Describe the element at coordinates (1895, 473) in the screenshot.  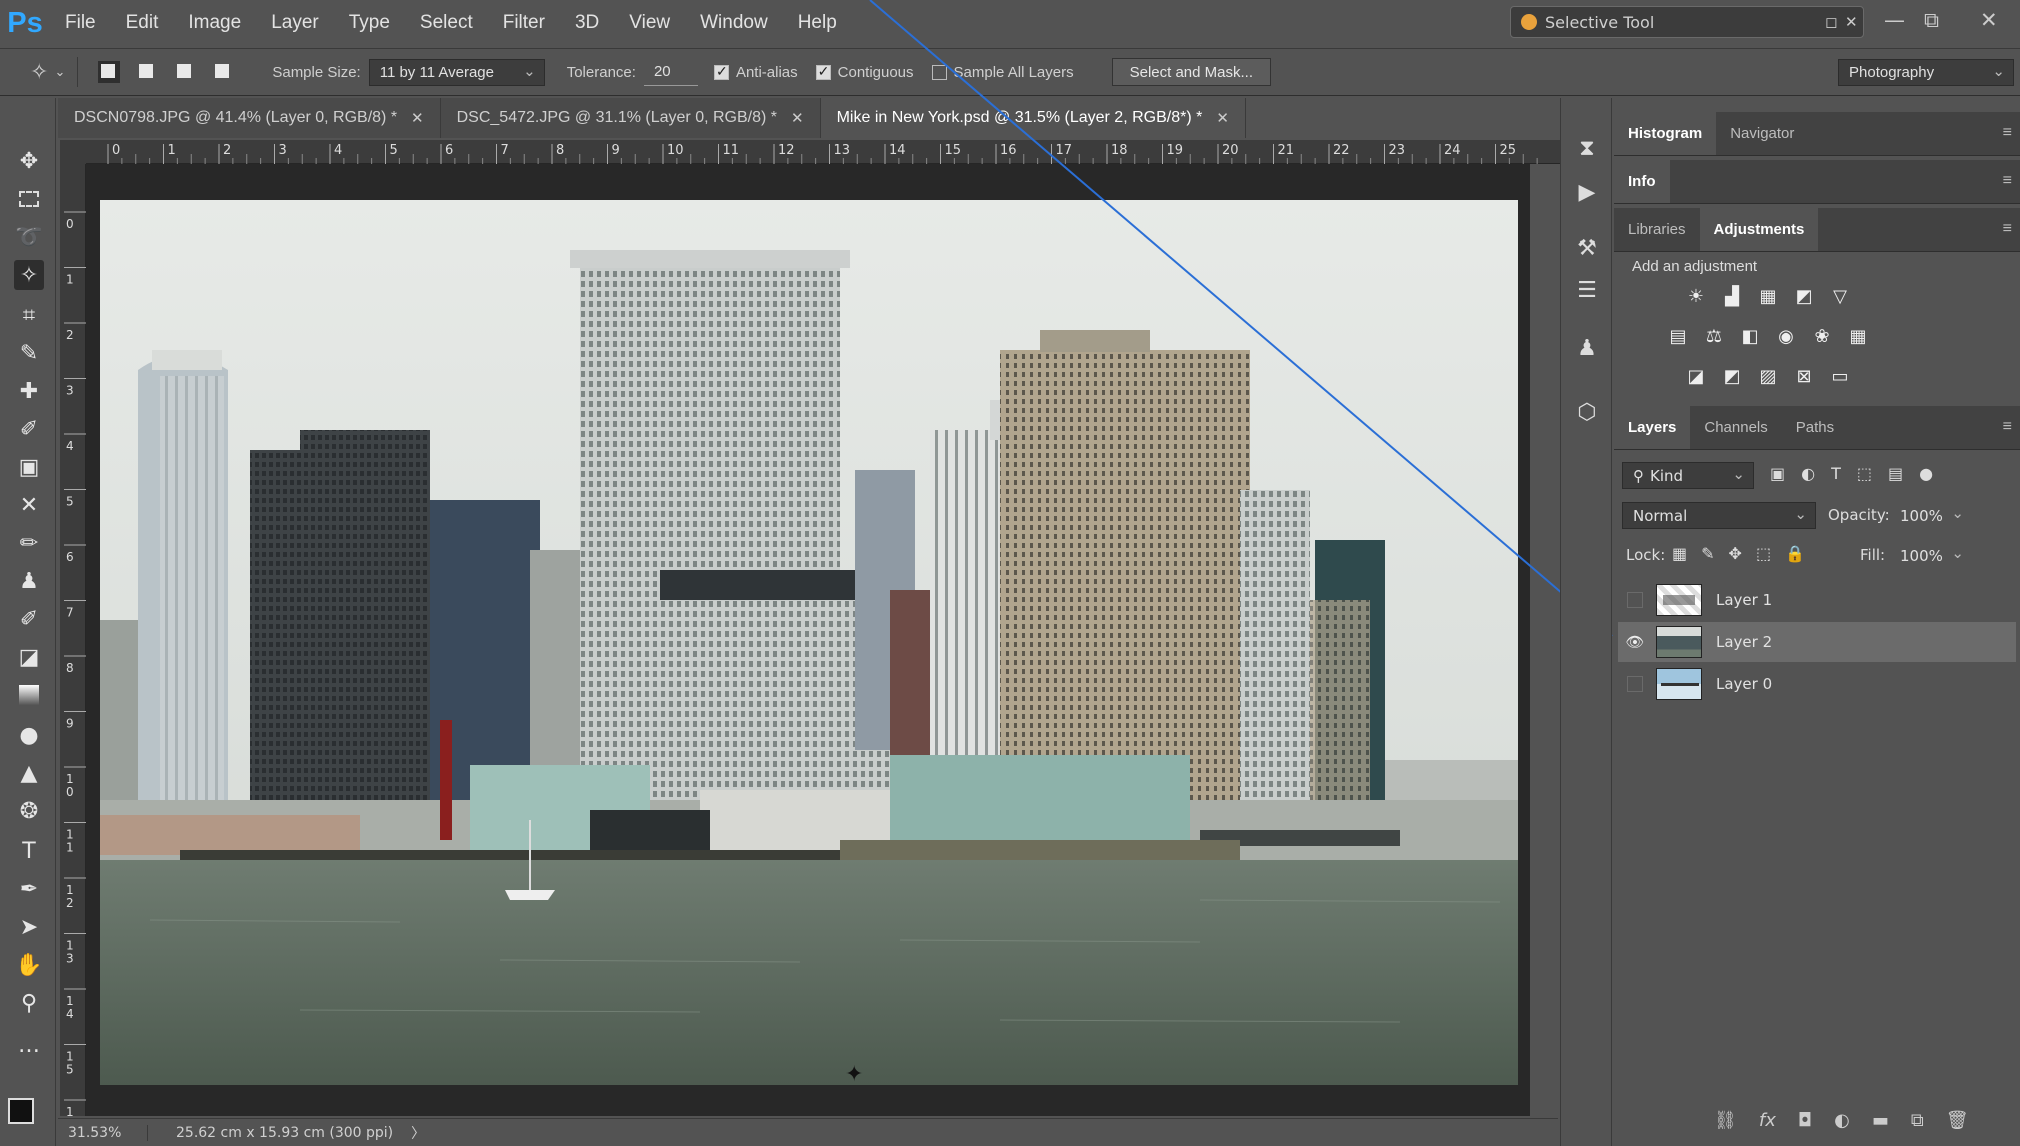
I see `smart-object-filter-icon: ▤` at that location.